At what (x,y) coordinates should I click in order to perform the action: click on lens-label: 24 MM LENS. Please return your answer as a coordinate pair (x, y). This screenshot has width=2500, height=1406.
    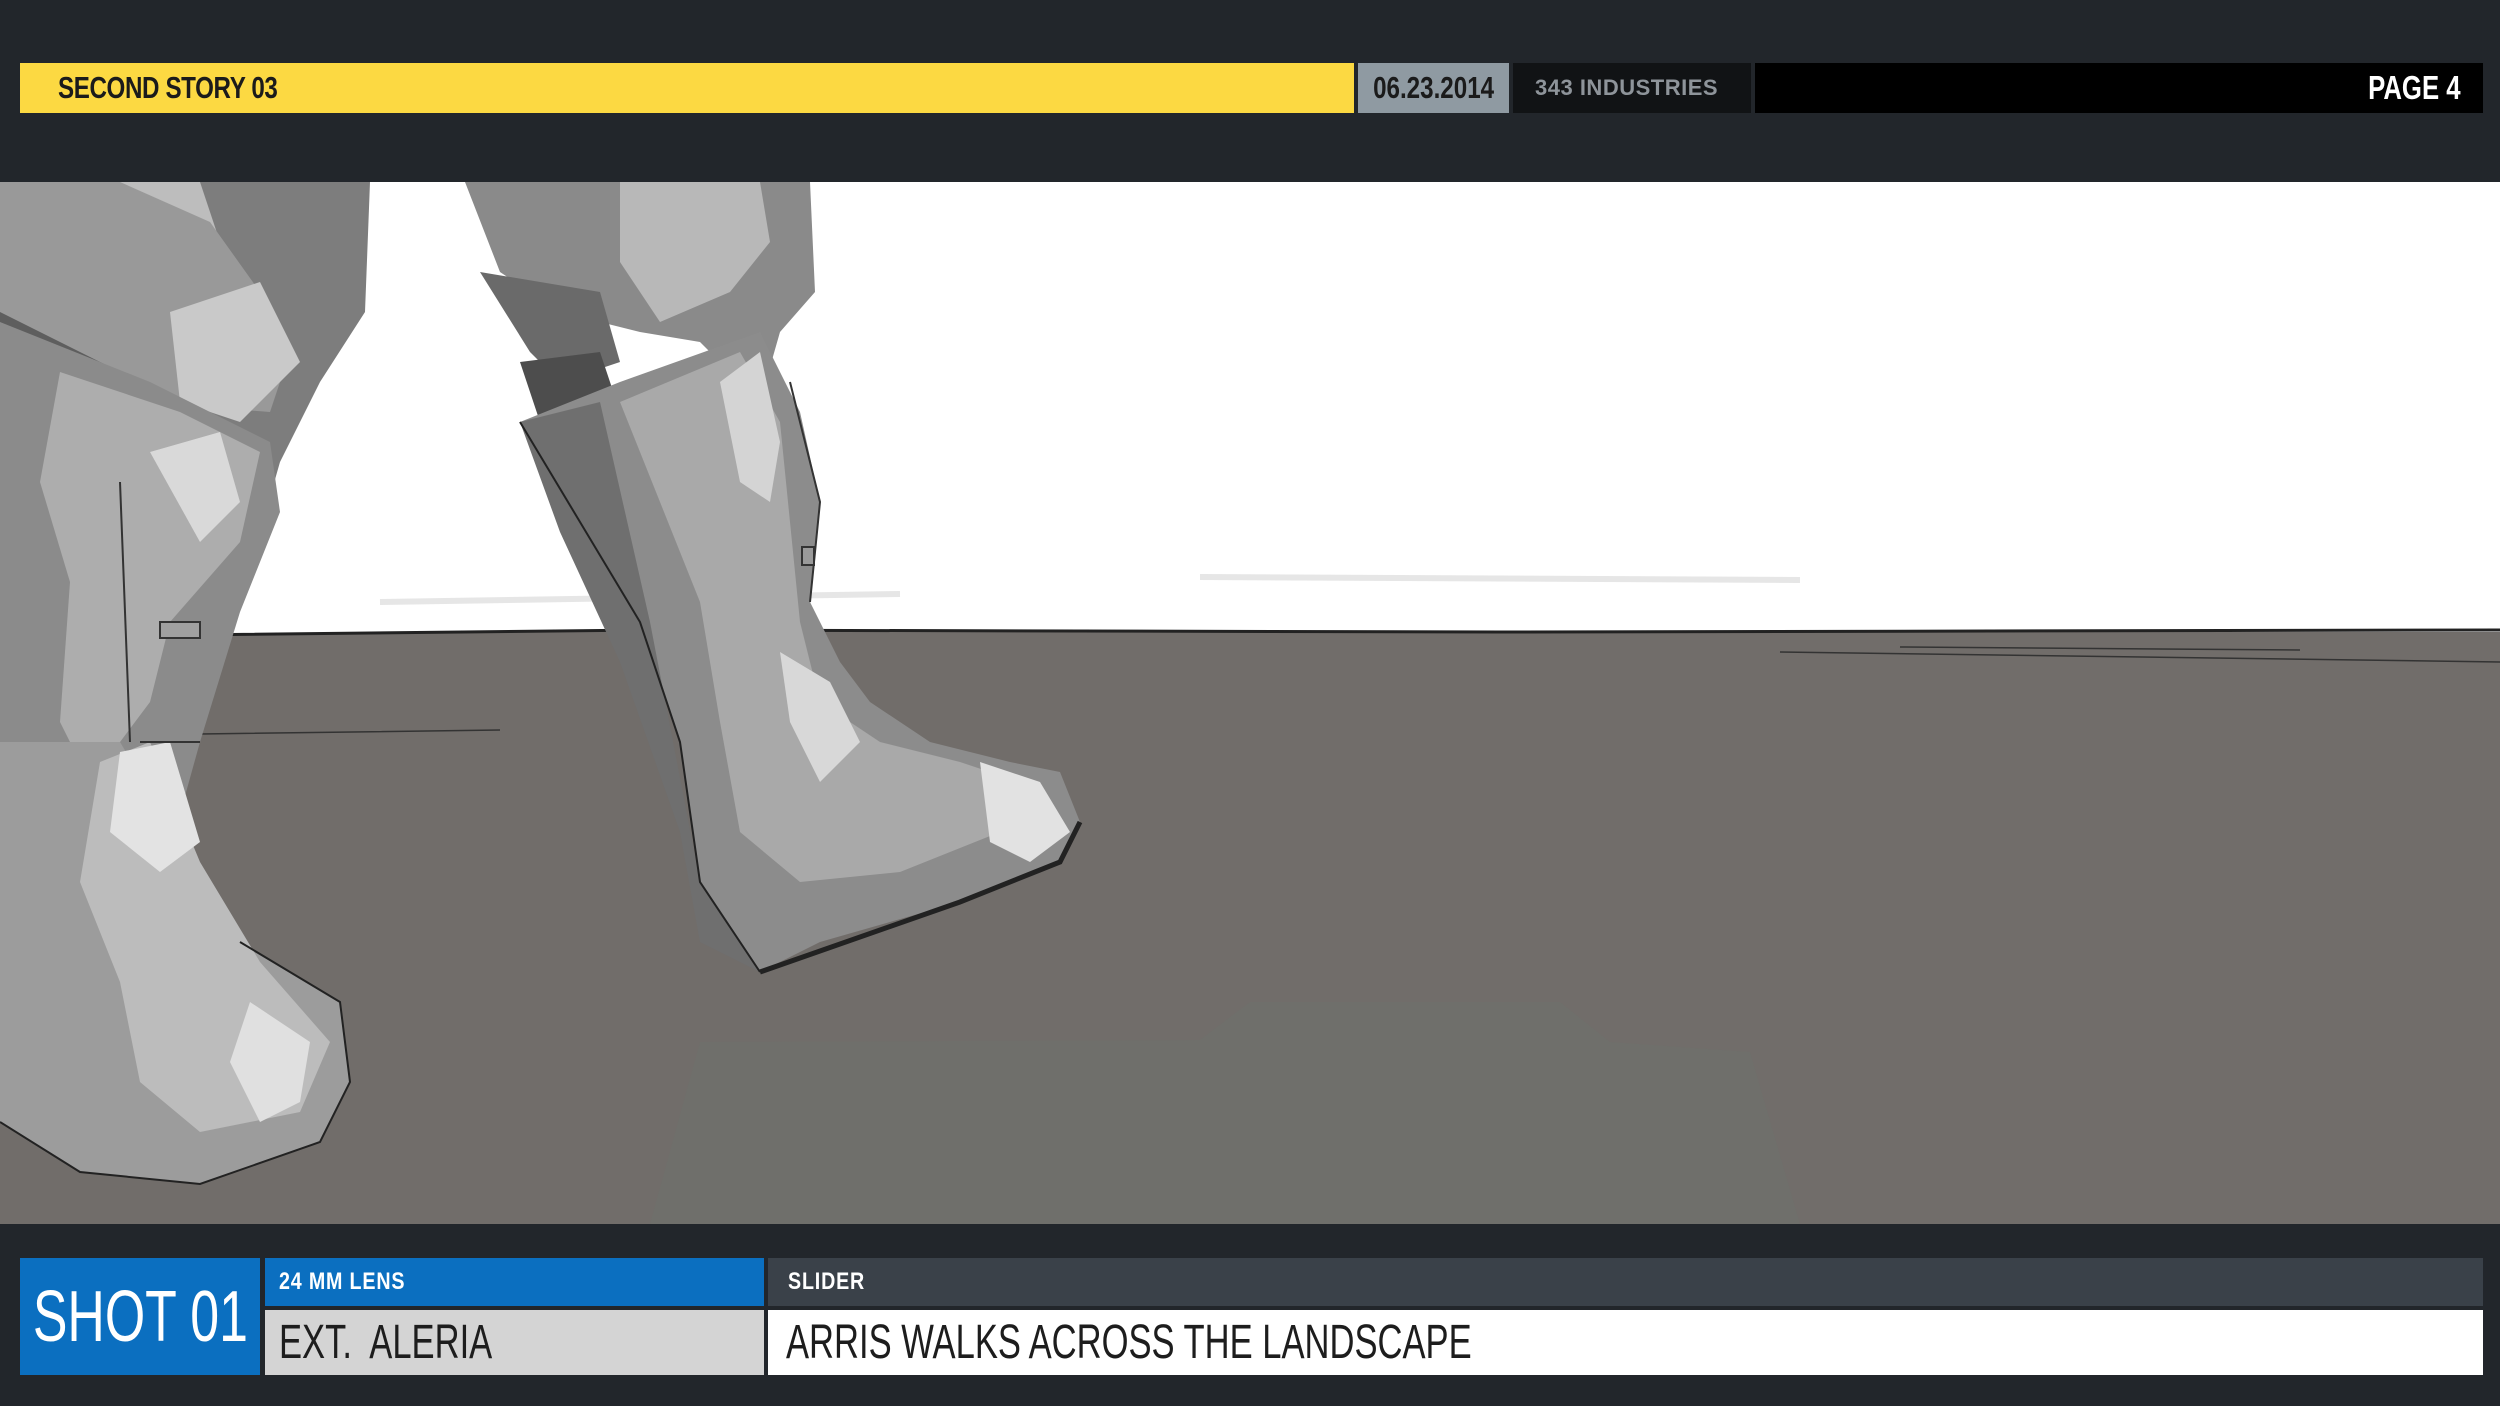
    Looking at the image, I should click on (514, 1282).